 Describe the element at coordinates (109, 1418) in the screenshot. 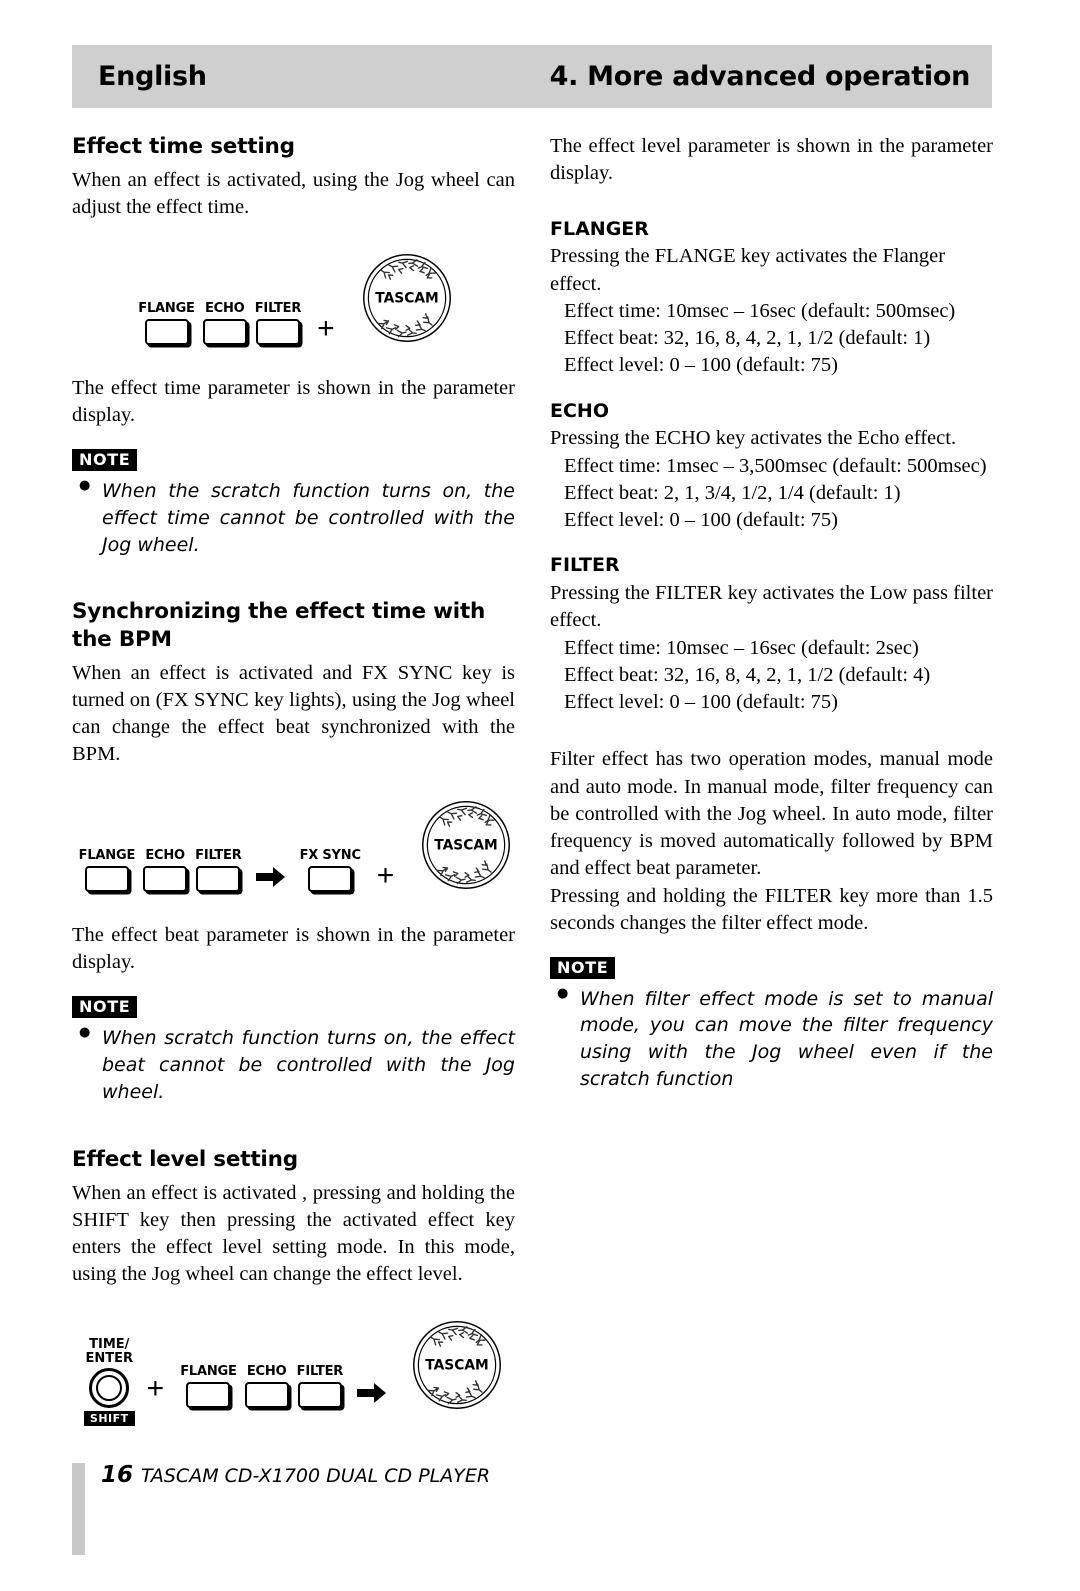

I see `shift-badge: SHIFT` at that location.